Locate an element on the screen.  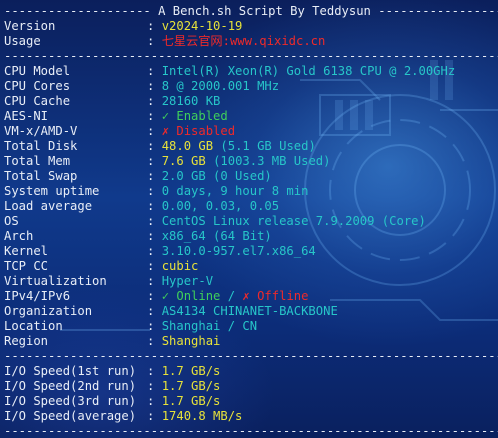
info-row: System uptime: 0 days, 9 hour 8 min is located at coordinates (251, 191).